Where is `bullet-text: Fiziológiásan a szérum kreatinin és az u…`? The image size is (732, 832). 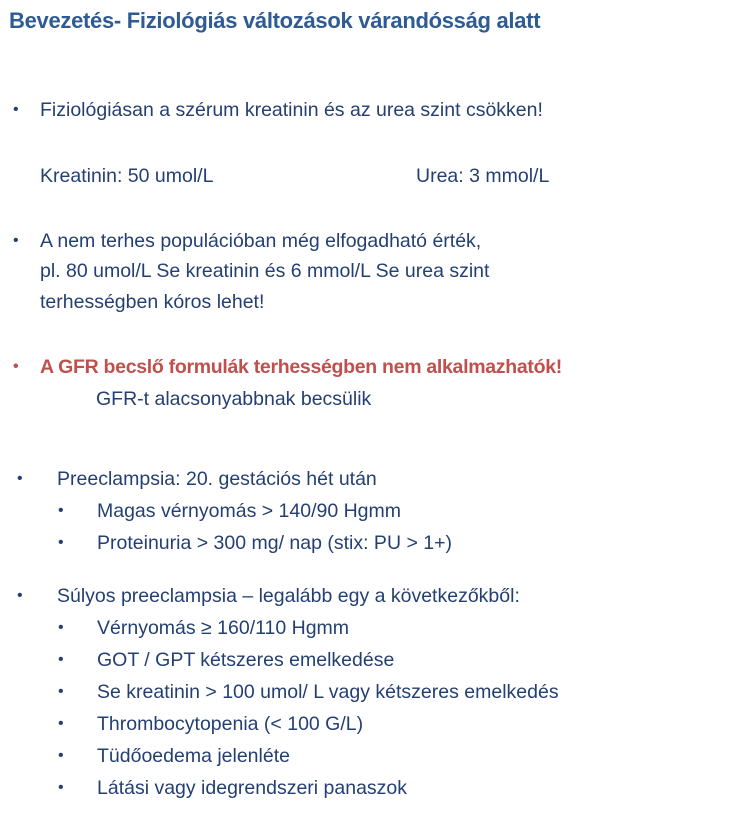
bullet-text: Fiziológiásan a szérum kreatinin és az u… is located at coordinates (291, 110).